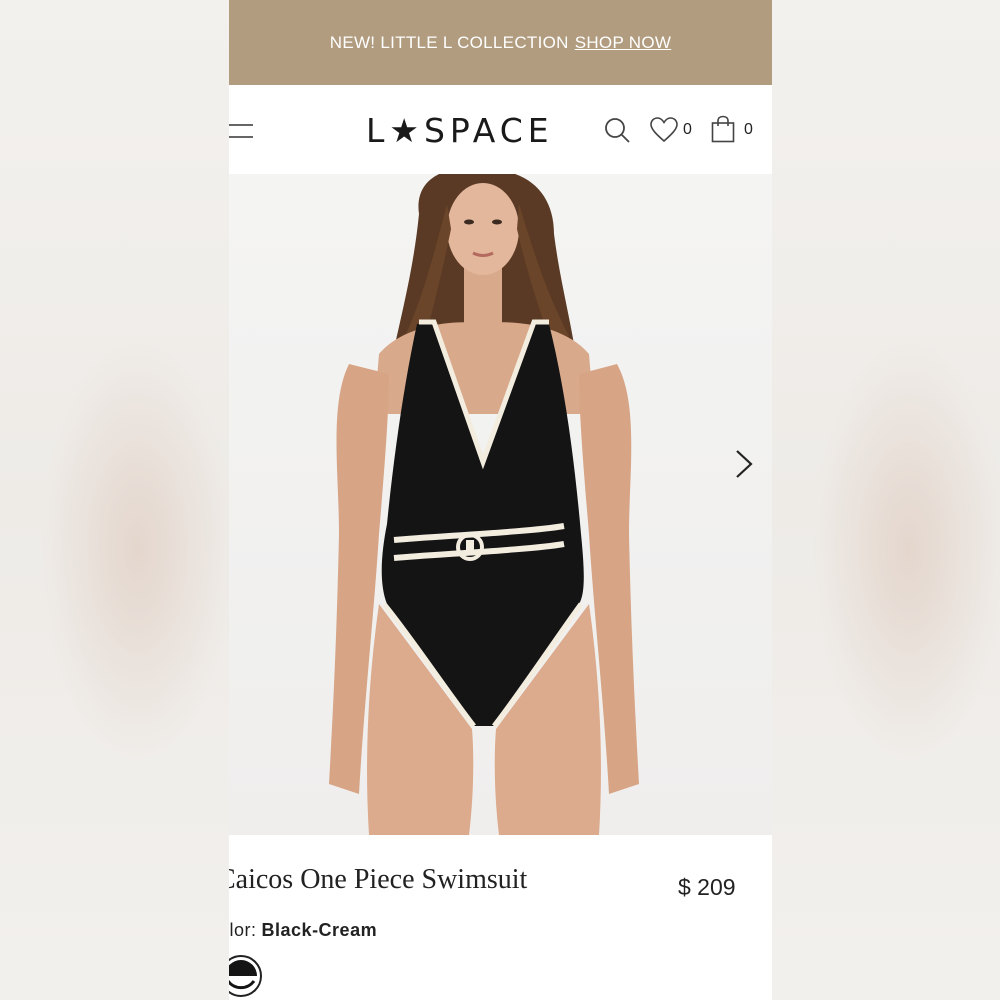 The height and width of the screenshot is (1000, 1000). What do you see at coordinates (617, 130) in the screenshot?
I see `search-icon` at bounding box center [617, 130].